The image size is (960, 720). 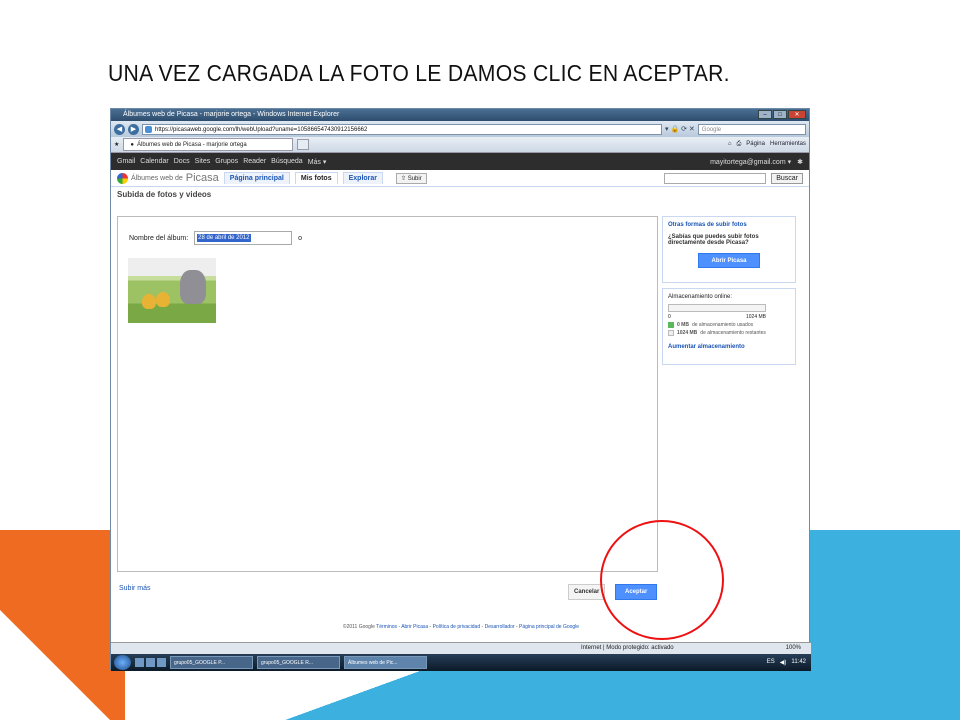 What do you see at coordinates (789, 662) in the screenshot?
I see `system-tray: ES ◀) 11:42` at bounding box center [789, 662].